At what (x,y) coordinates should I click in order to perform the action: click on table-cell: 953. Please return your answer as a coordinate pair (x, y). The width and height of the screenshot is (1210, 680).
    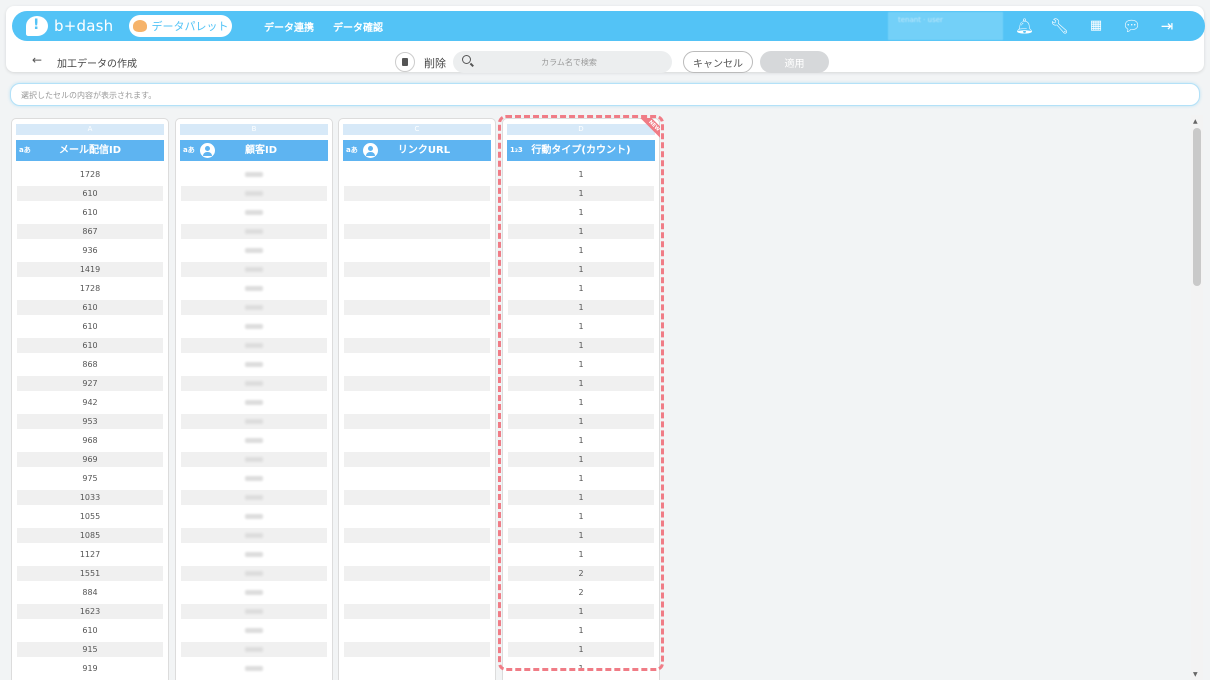
    Looking at the image, I should click on (90, 421).